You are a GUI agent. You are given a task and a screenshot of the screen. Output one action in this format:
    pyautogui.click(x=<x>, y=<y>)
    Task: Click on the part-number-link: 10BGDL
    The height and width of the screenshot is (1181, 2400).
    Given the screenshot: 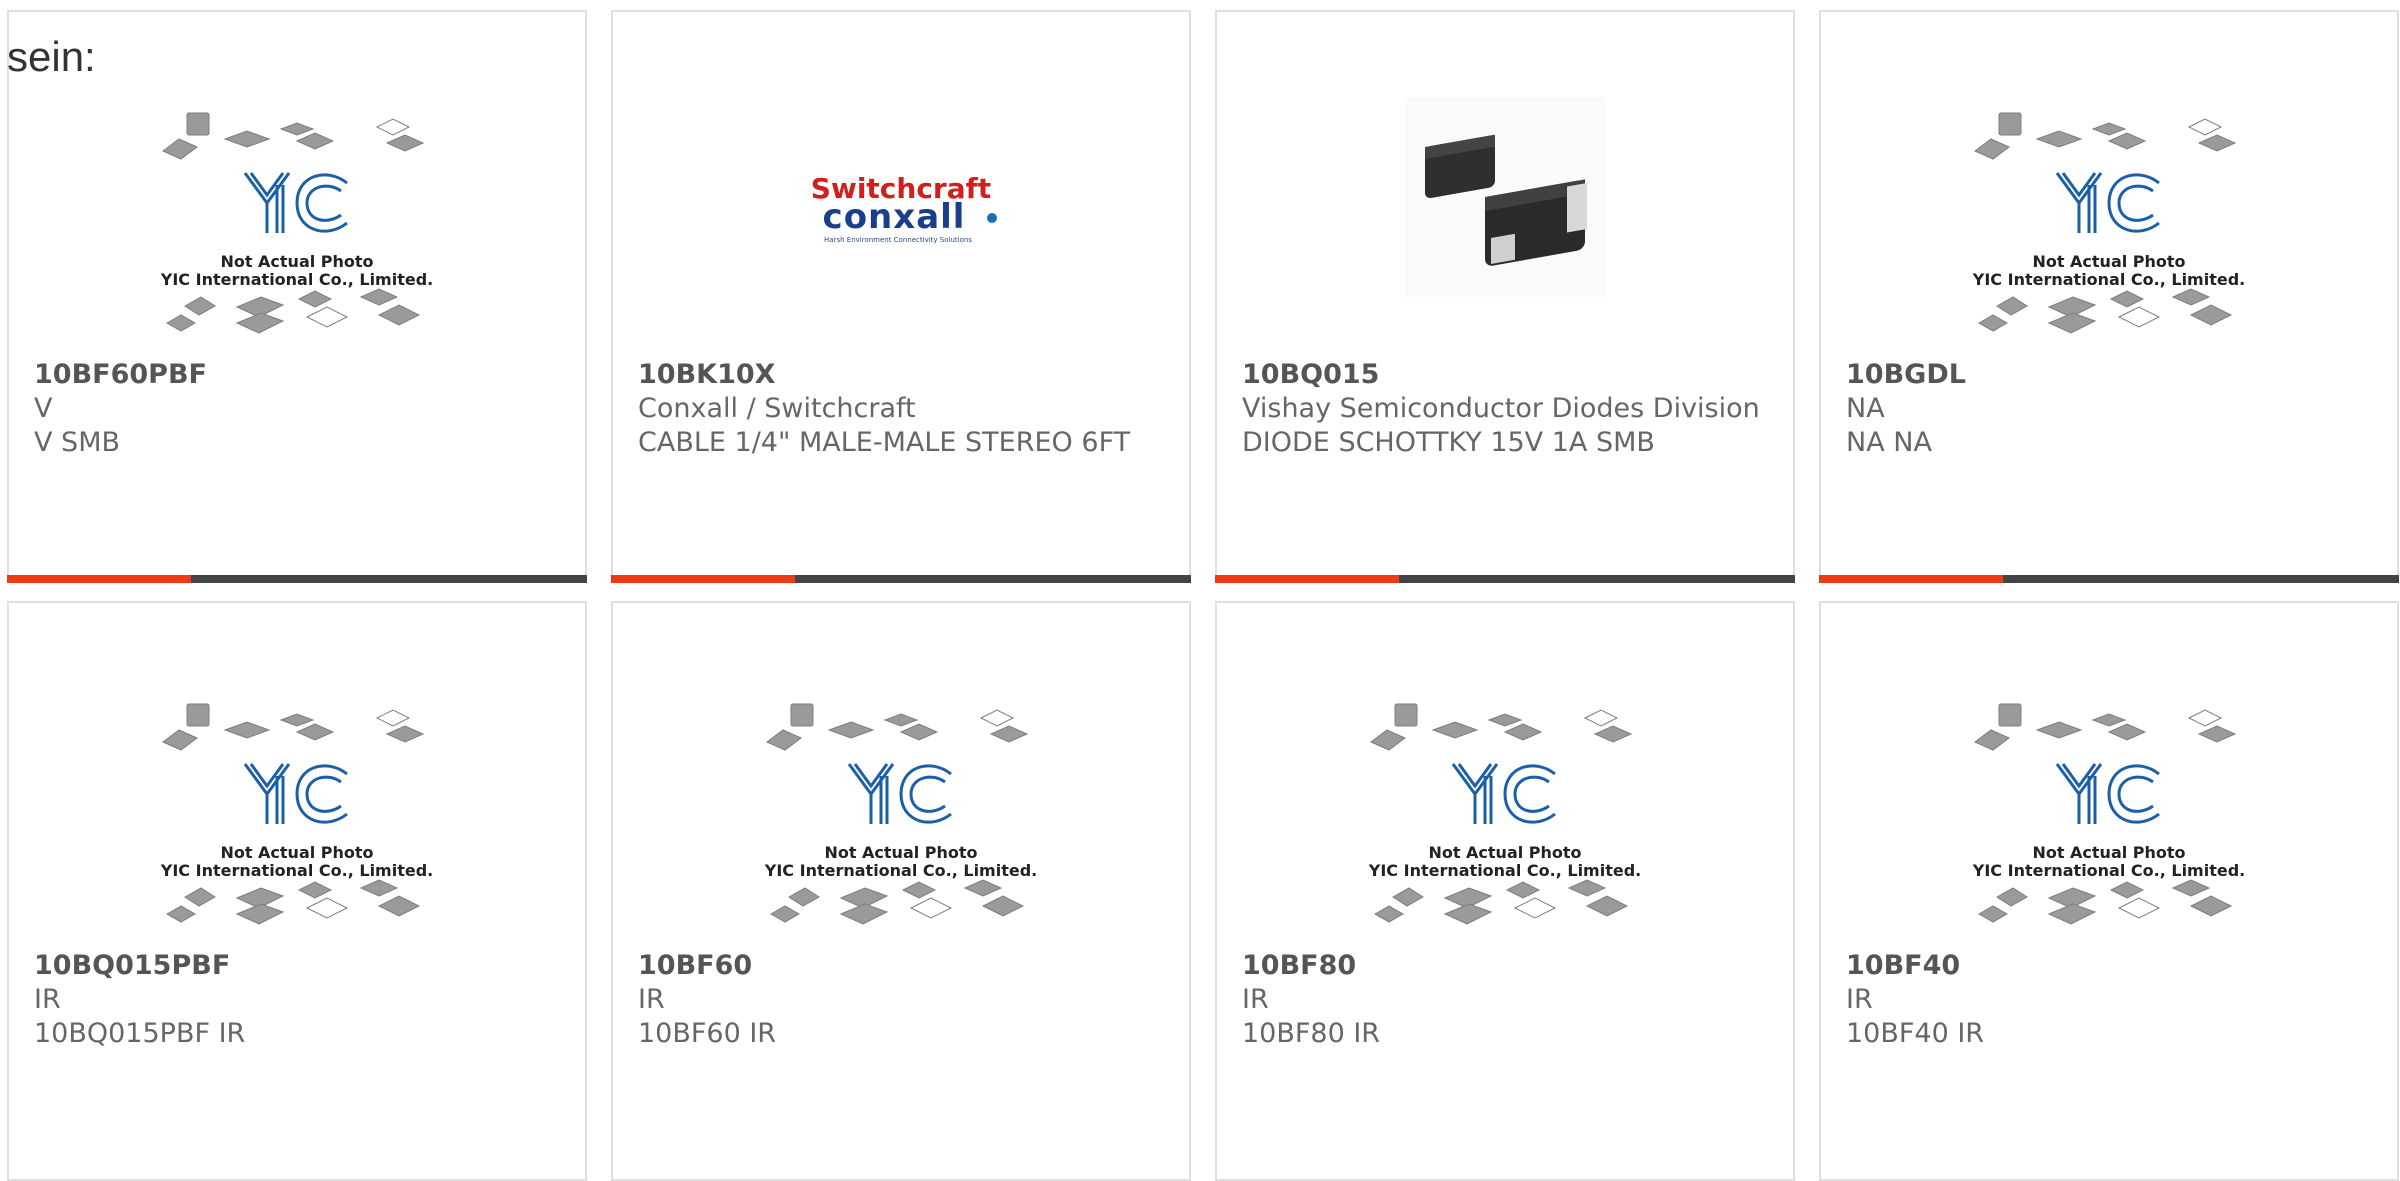 What is the action you would take?
    pyautogui.click(x=2111, y=375)
    